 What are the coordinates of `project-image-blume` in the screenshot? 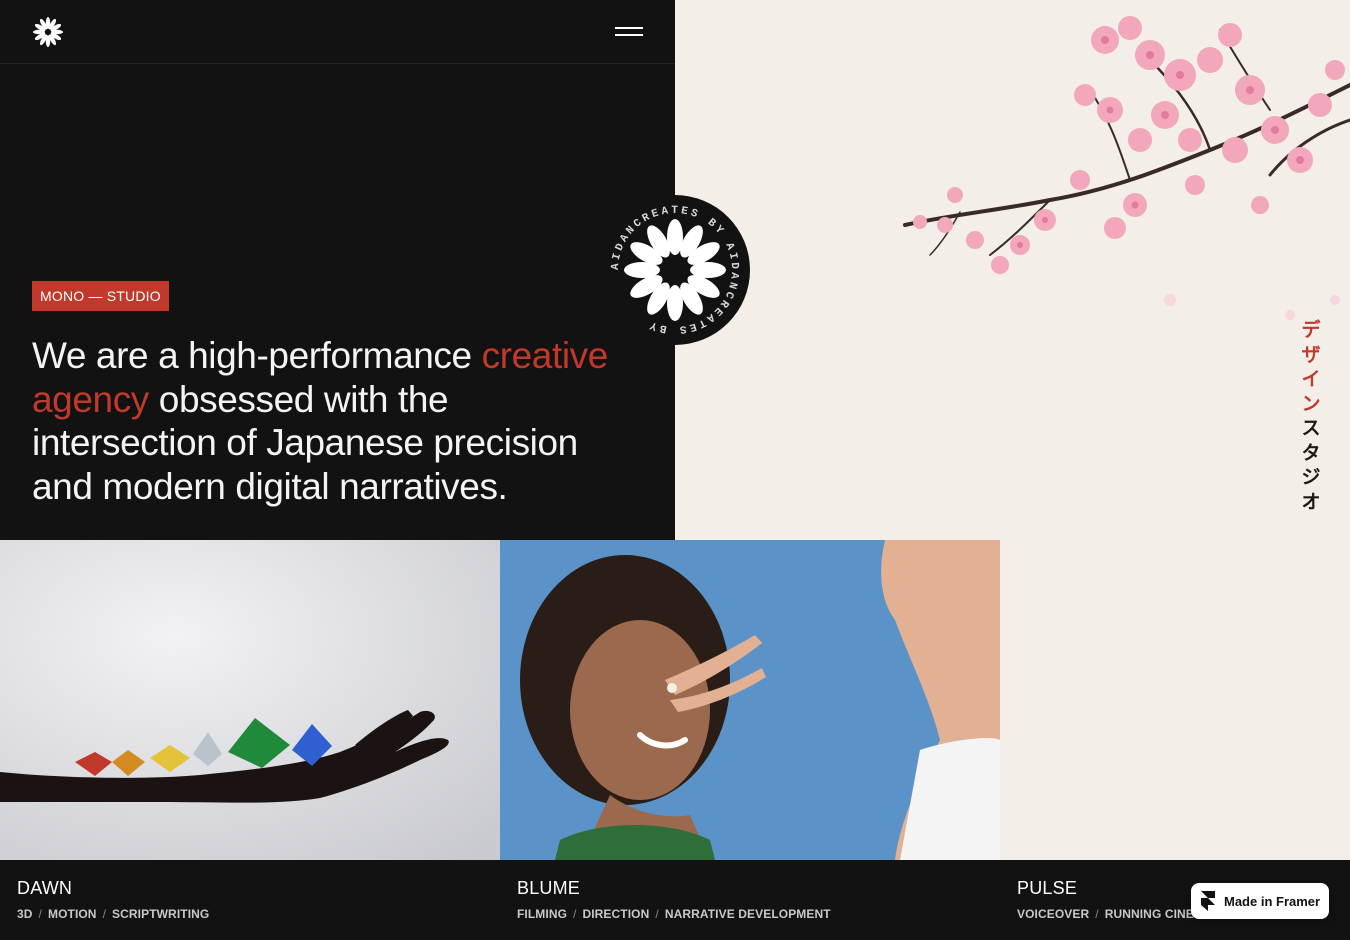 It's located at (750, 700).